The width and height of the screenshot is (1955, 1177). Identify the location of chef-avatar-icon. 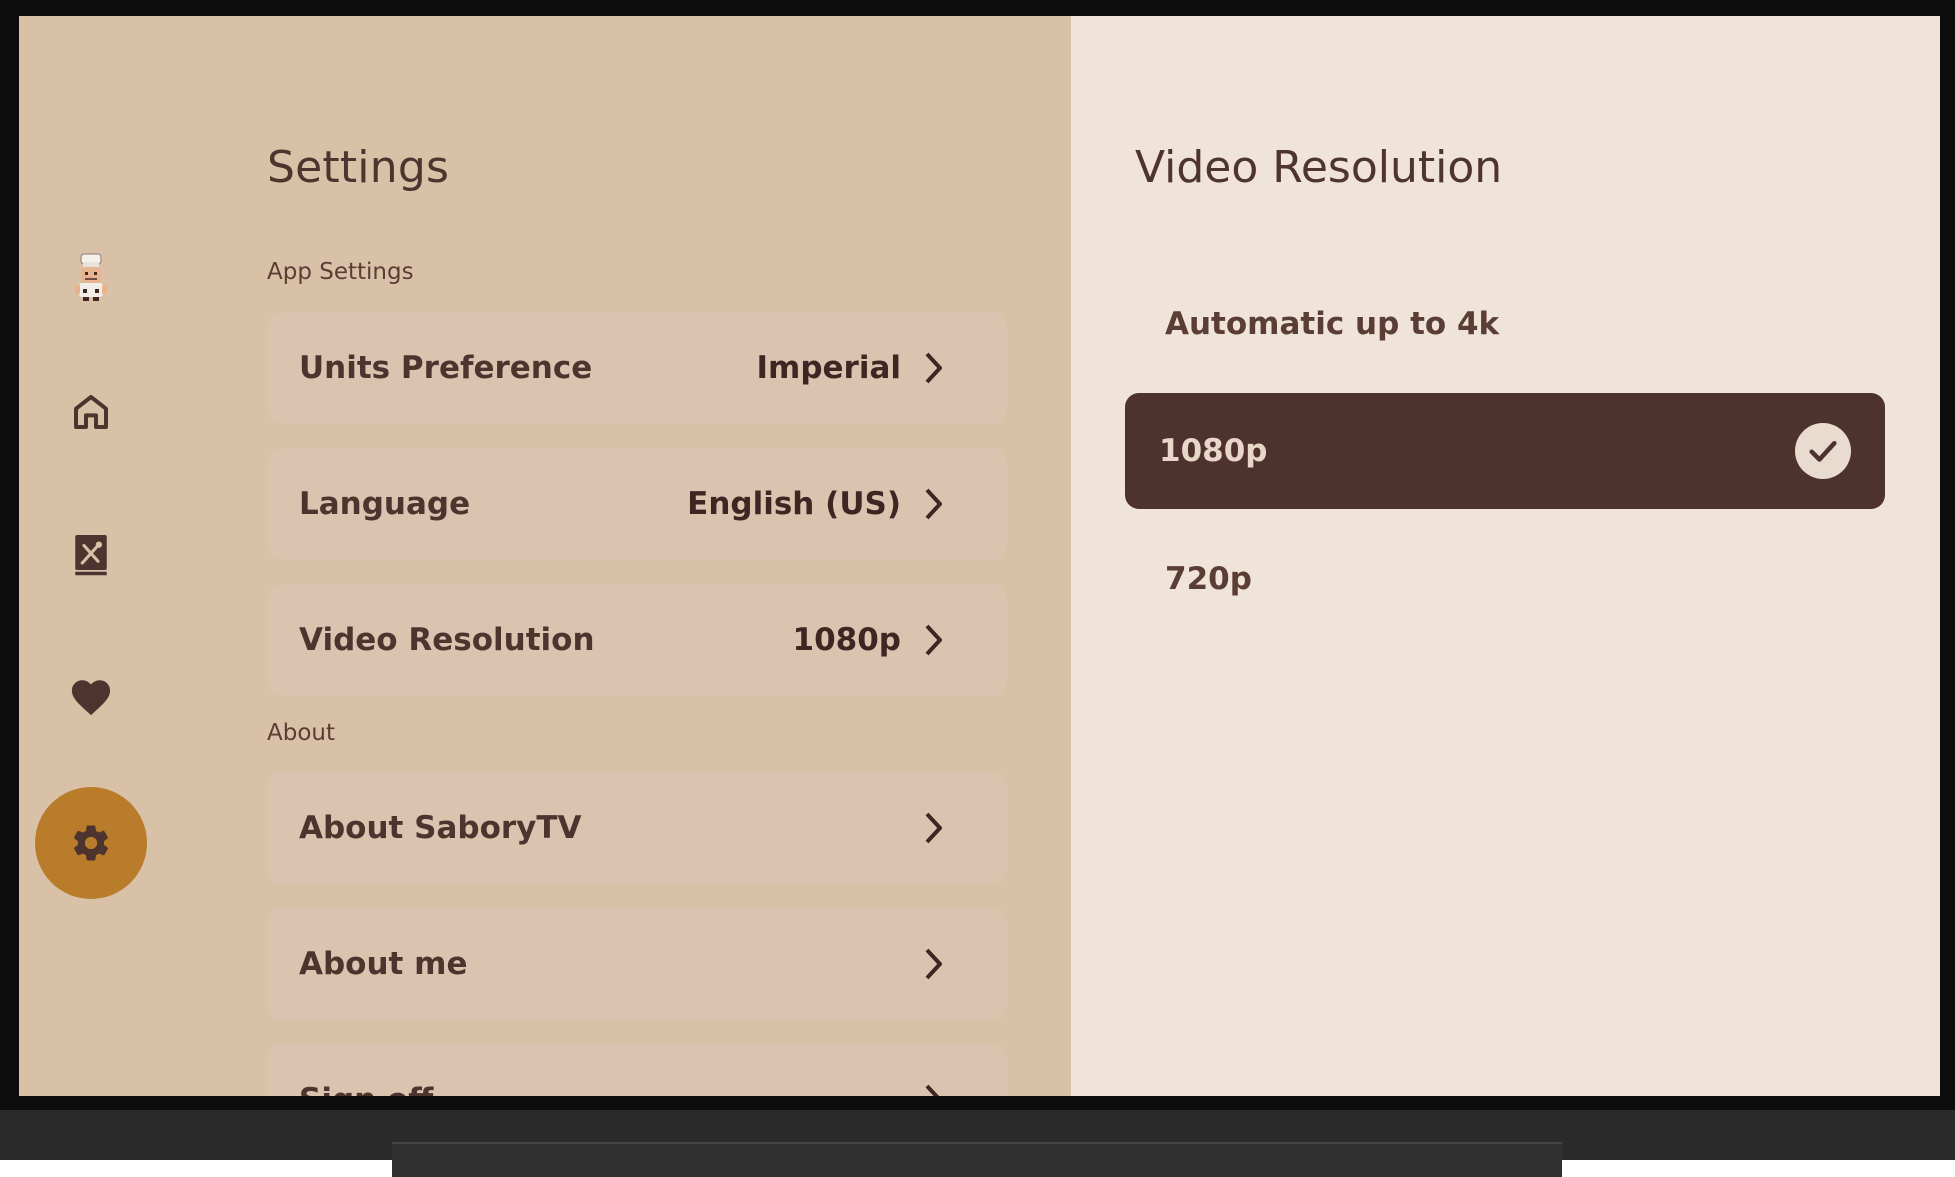
(91, 277).